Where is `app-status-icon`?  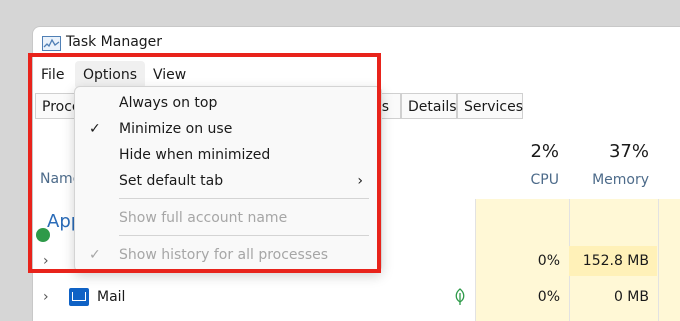 app-status-icon is located at coordinates (43, 235).